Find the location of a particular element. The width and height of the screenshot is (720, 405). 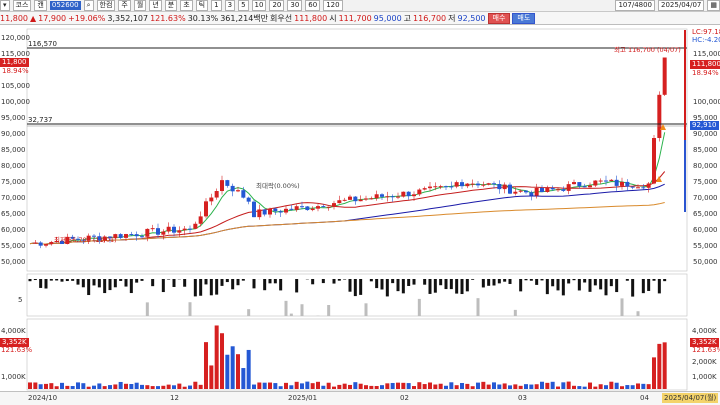

cycle-minute: 분 is located at coordinates (171, 5).